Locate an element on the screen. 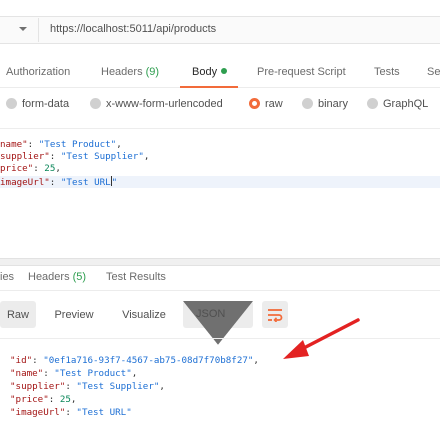  radio-urlencoded-label: x-www-form-urlencoded is located at coordinates (164, 104).